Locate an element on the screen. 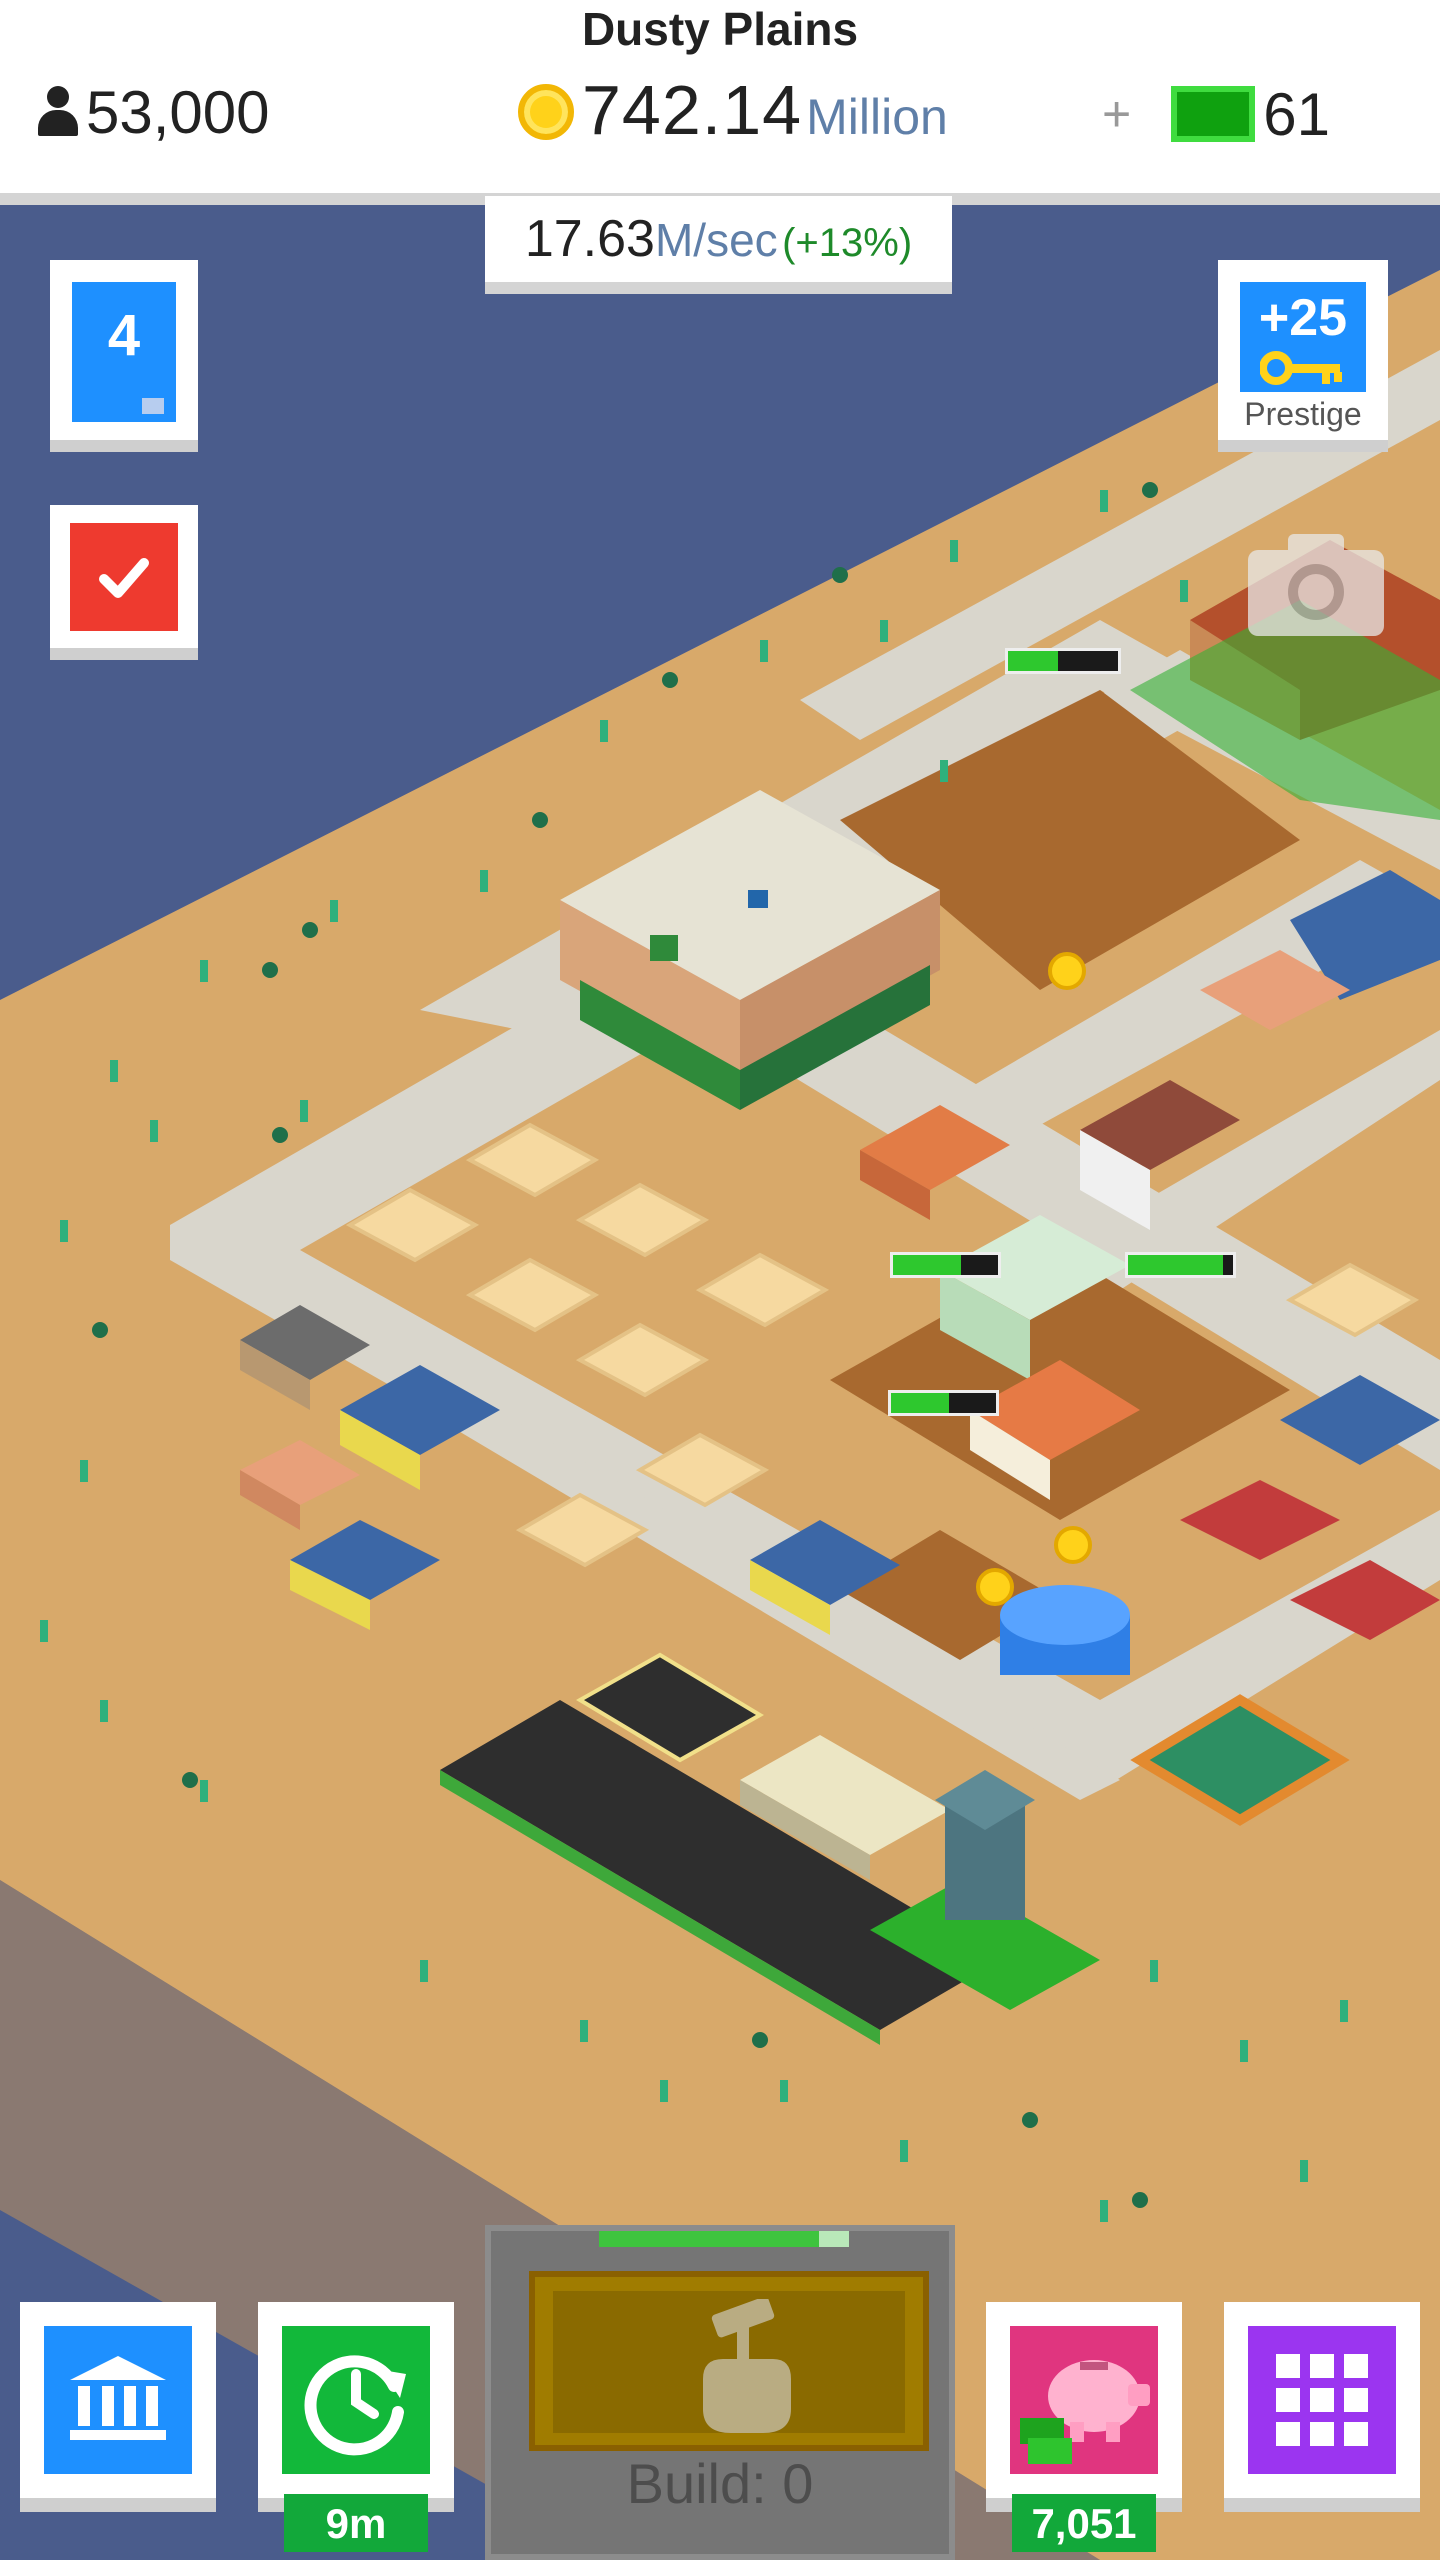  build-progress-fill is located at coordinates (709, 2239).